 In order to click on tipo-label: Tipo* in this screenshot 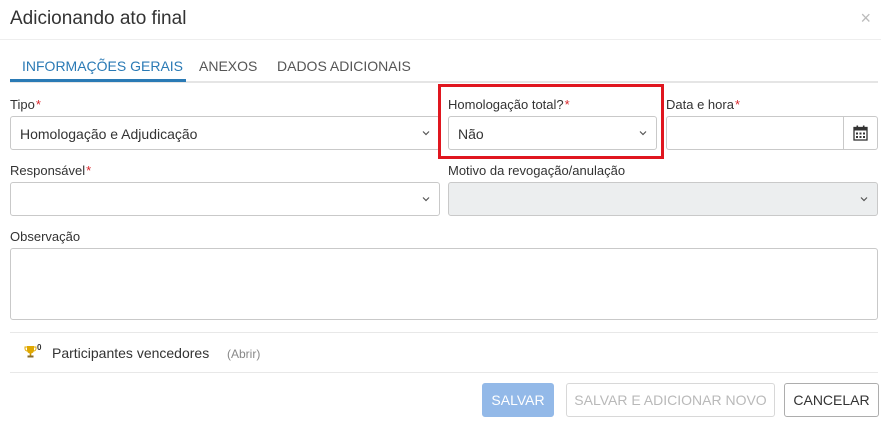, I will do `click(25, 104)`.